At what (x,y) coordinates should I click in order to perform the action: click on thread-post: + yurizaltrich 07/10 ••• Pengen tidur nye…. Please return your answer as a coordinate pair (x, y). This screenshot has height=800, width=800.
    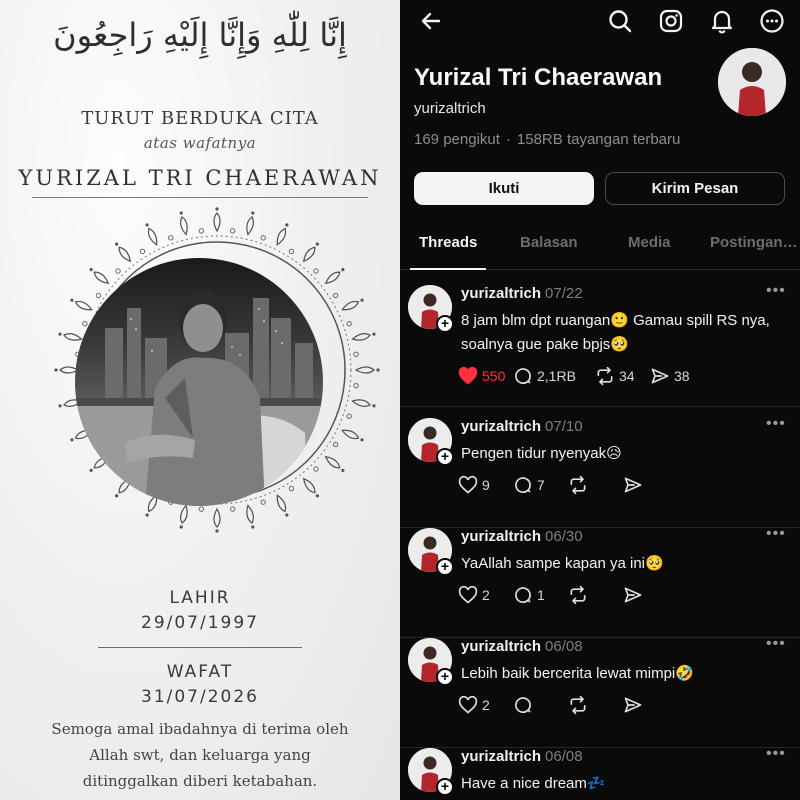
    Looking at the image, I should click on (600, 471).